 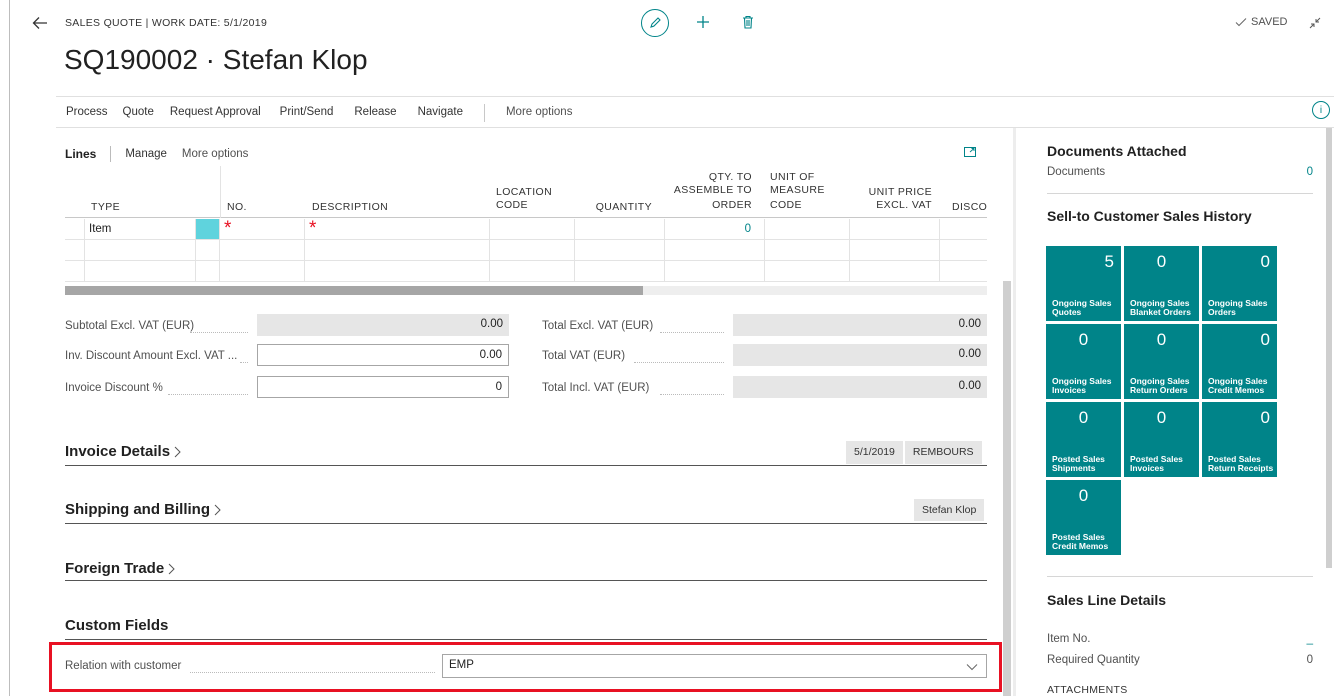 What do you see at coordinates (40, 23) in the screenshot?
I see `back-arrow-icon` at bounding box center [40, 23].